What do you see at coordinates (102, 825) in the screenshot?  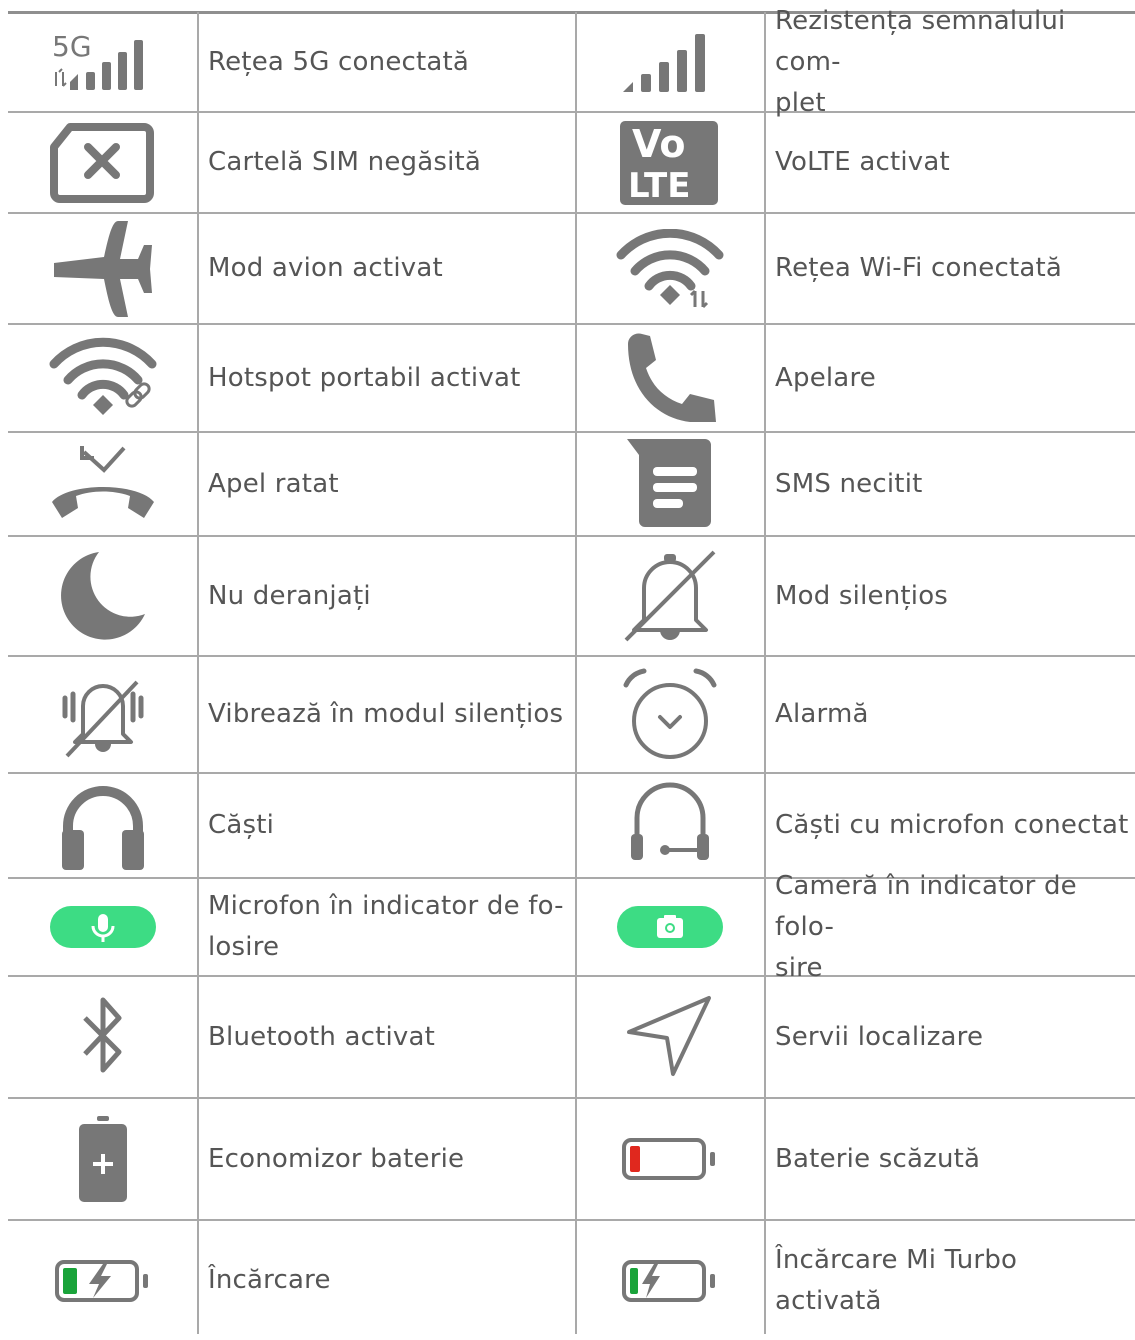 I see `headphones-icon` at bounding box center [102, 825].